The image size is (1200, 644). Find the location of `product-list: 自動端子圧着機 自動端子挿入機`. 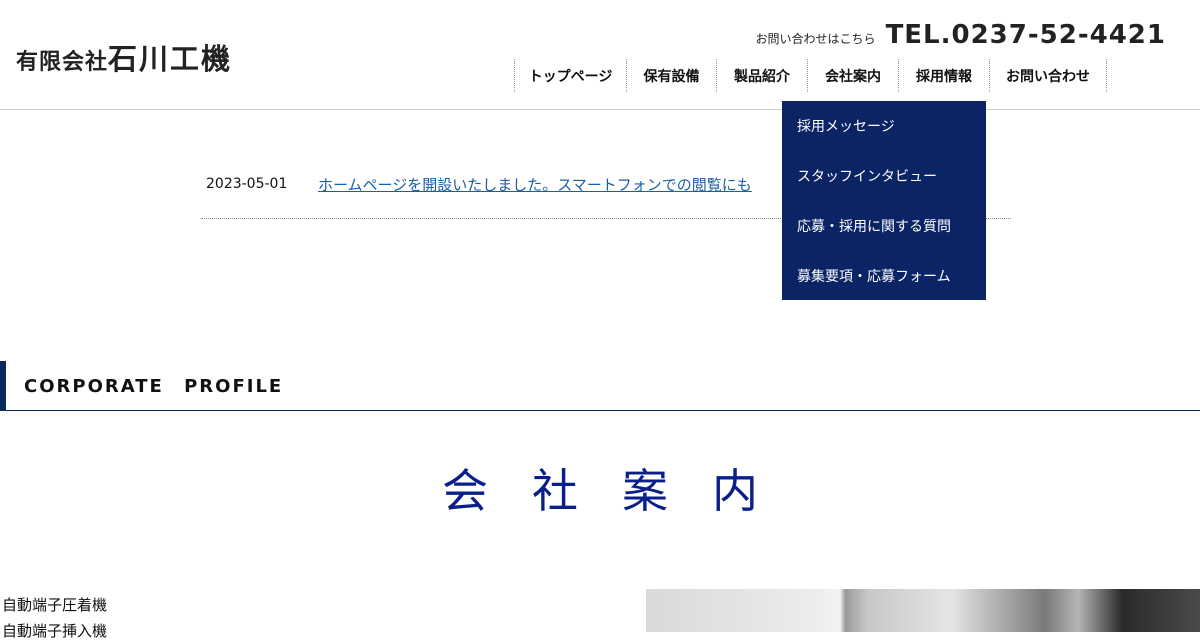

product-list: 自動端子圧着機 自動端子挿入機 is located at coordinates (54, 618).